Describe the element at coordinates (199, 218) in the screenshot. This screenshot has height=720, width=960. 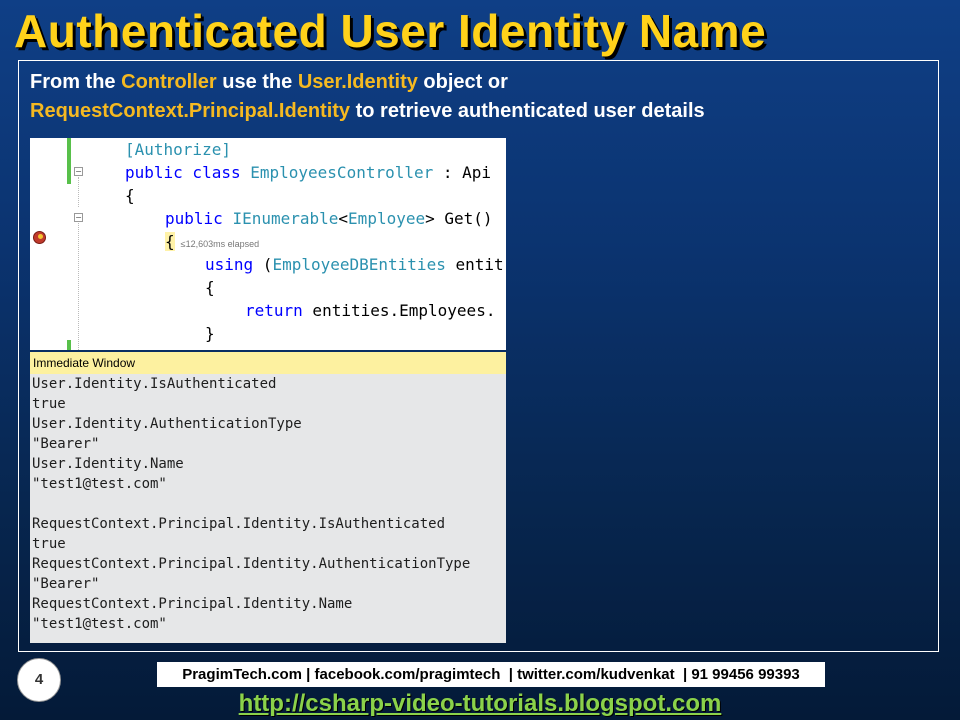
I see `keyword: public` at that location.